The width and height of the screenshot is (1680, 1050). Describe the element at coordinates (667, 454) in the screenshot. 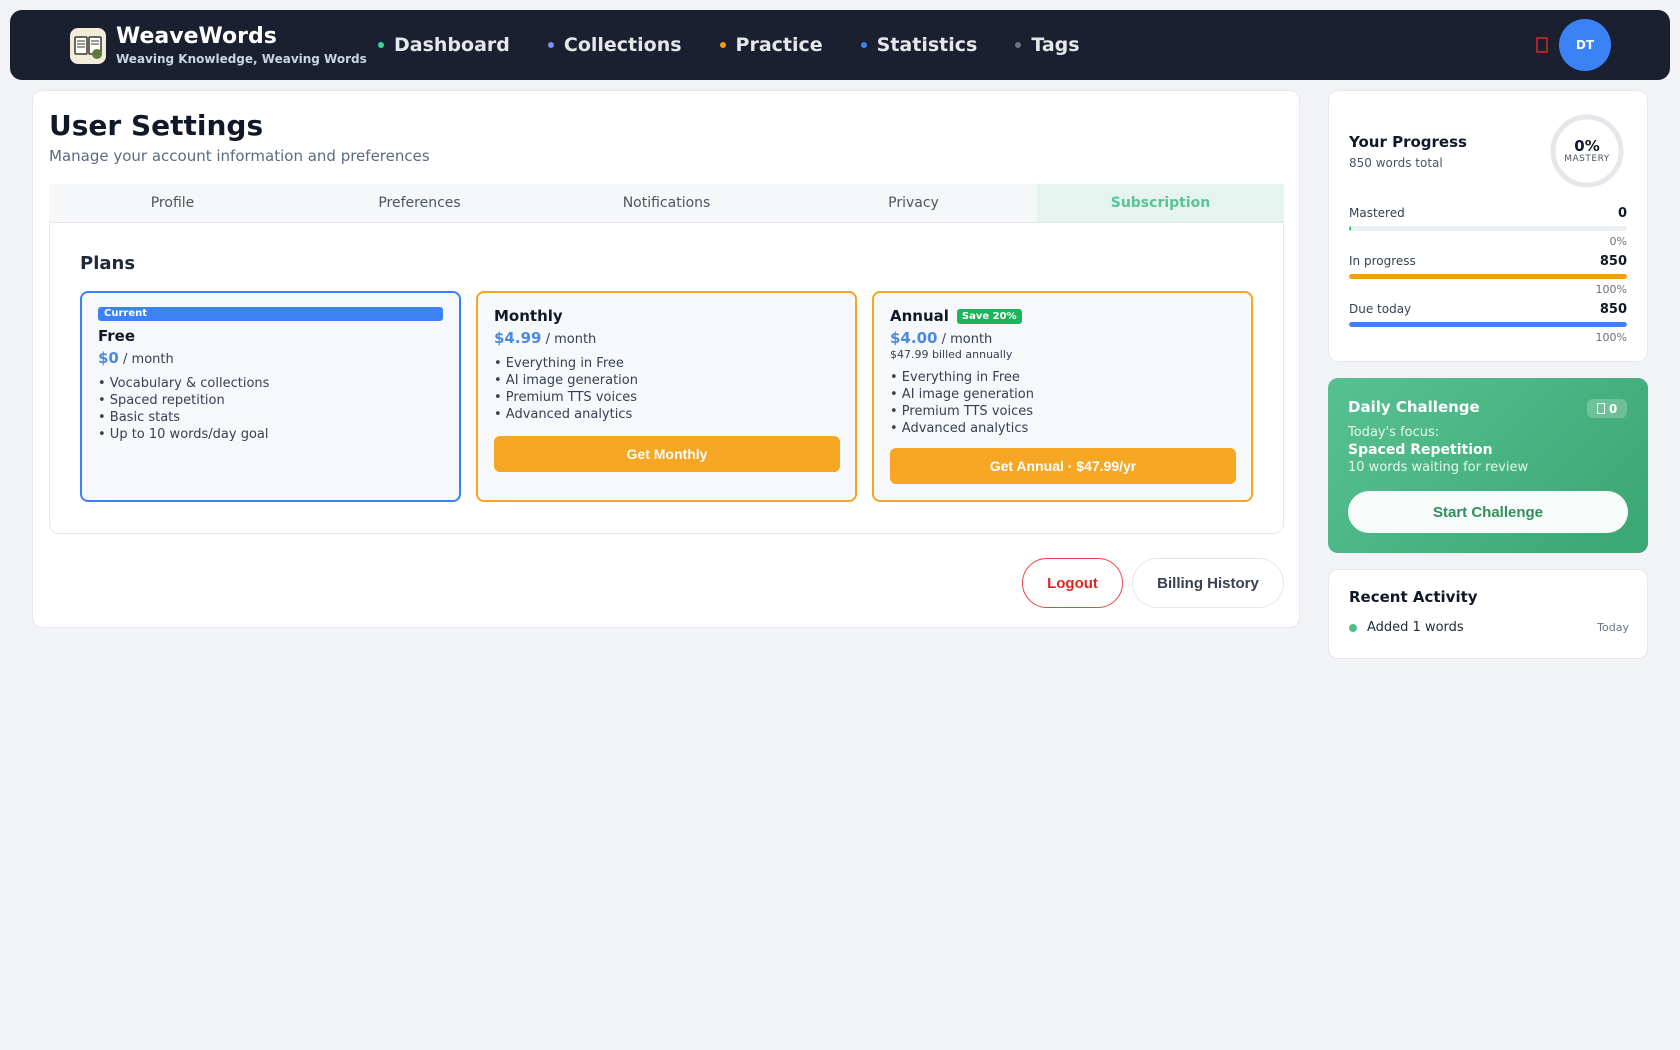

I see `get-monthly-button: Get Monthly` at that location.